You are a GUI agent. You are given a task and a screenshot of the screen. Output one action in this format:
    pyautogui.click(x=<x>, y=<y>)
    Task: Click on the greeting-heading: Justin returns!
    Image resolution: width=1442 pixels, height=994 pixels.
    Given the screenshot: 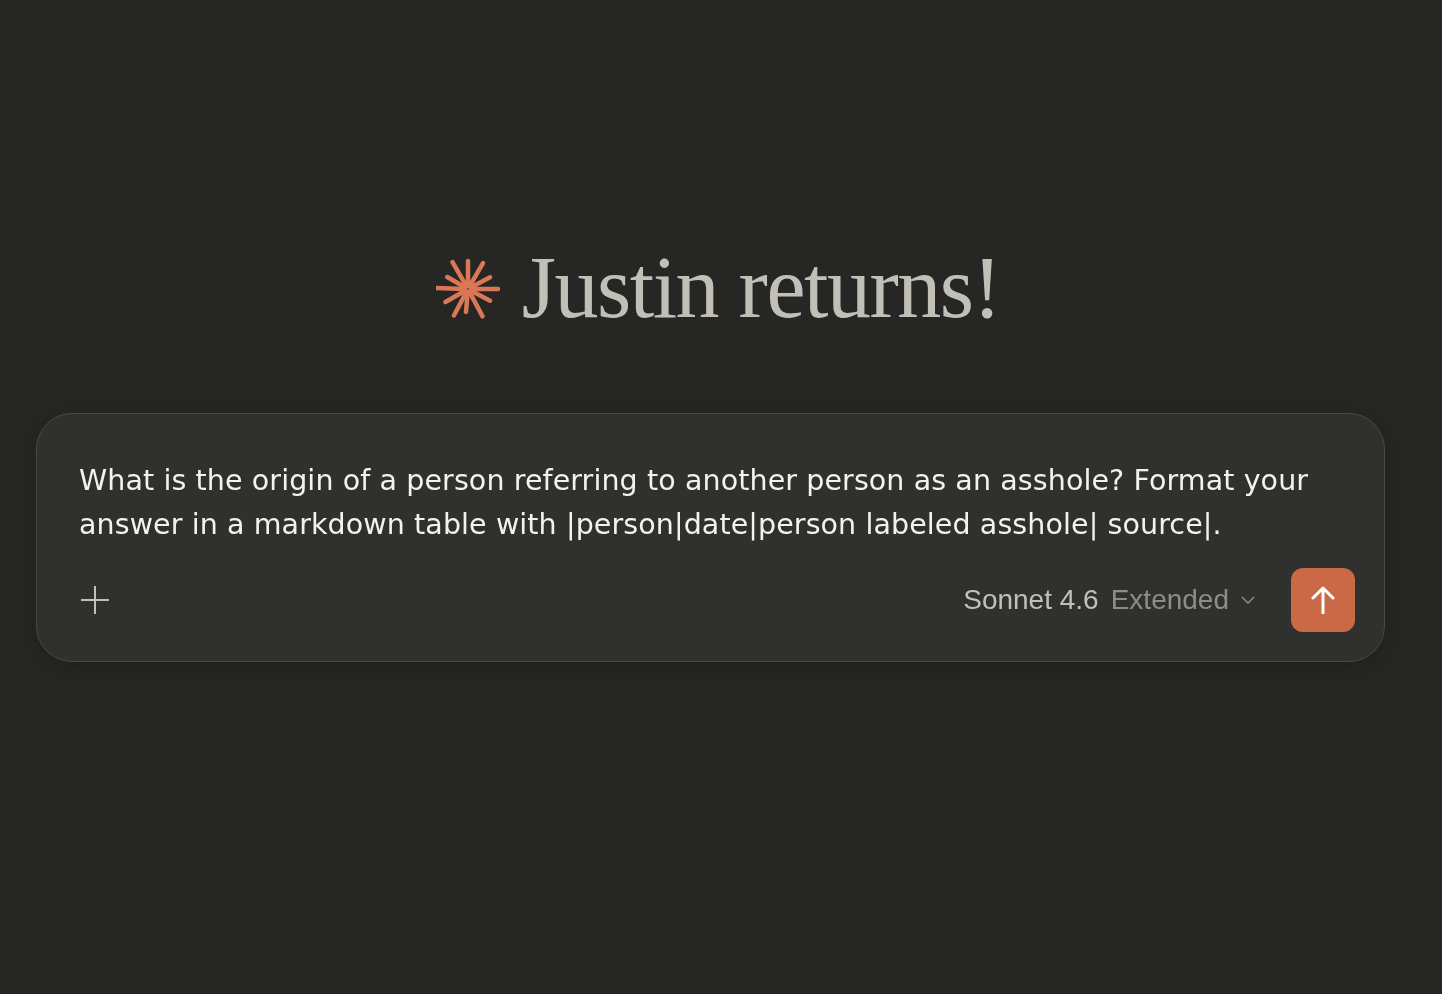 What is the action you would take?
    pyautogui.click(x=761, y=288)
    